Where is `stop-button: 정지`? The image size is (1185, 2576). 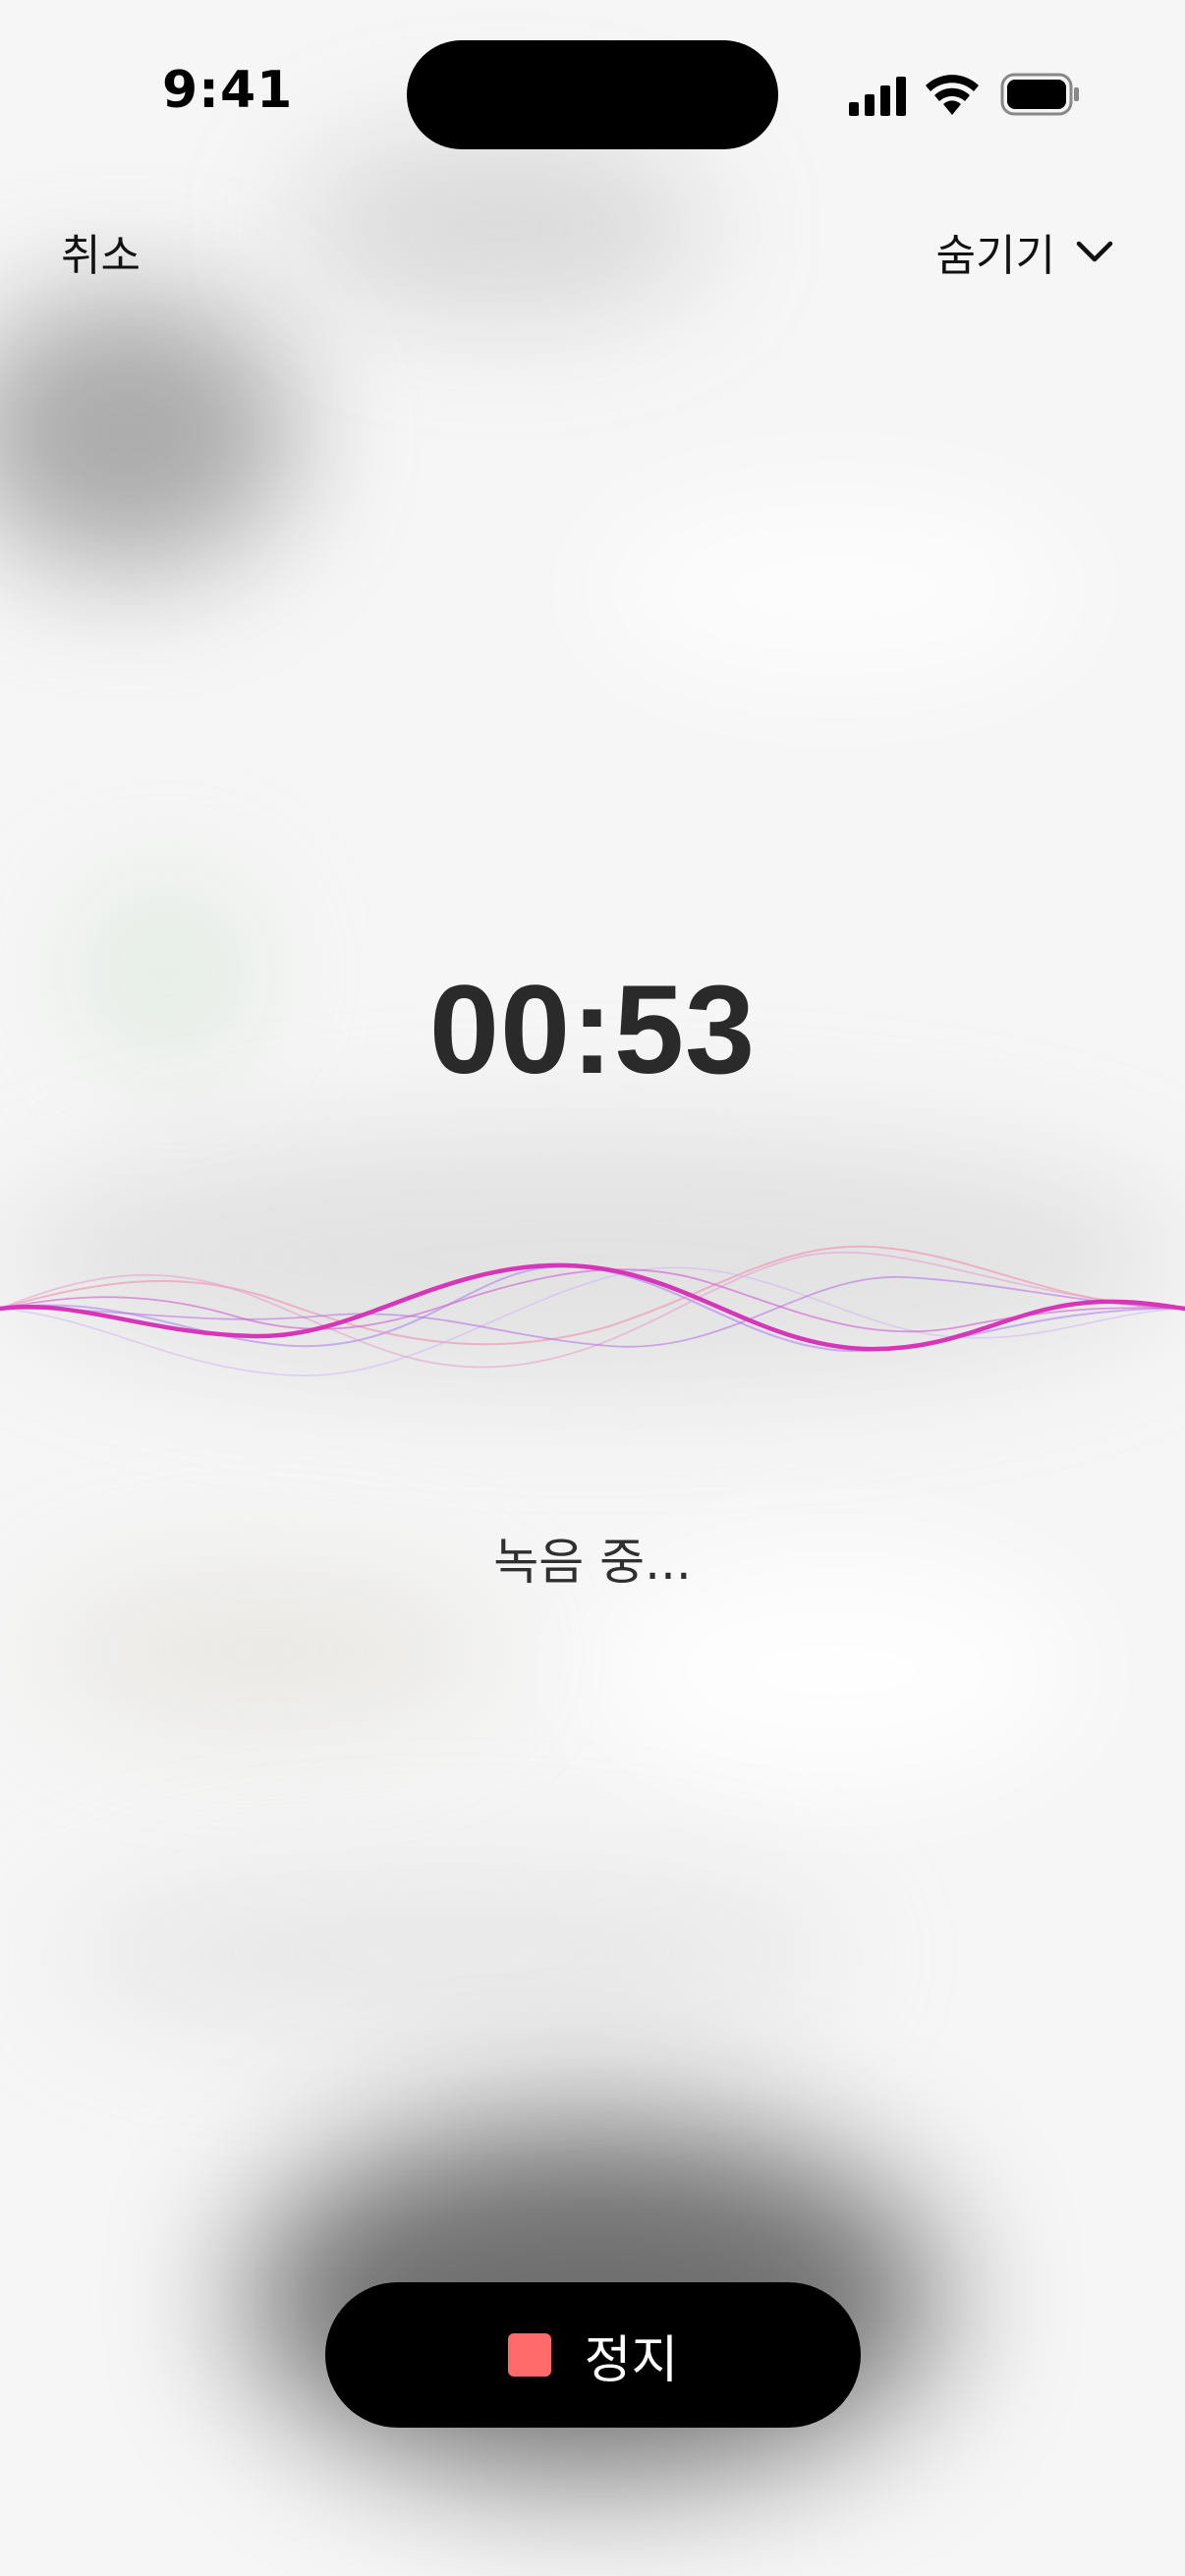
stop-button: 정지 is located at coordinates (593, 2355).